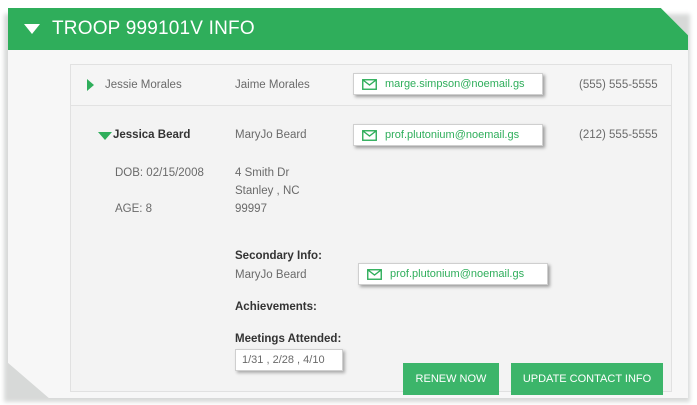 The image size is (697, 405). I want to click on address-zip: 99997, so click(251, 209).